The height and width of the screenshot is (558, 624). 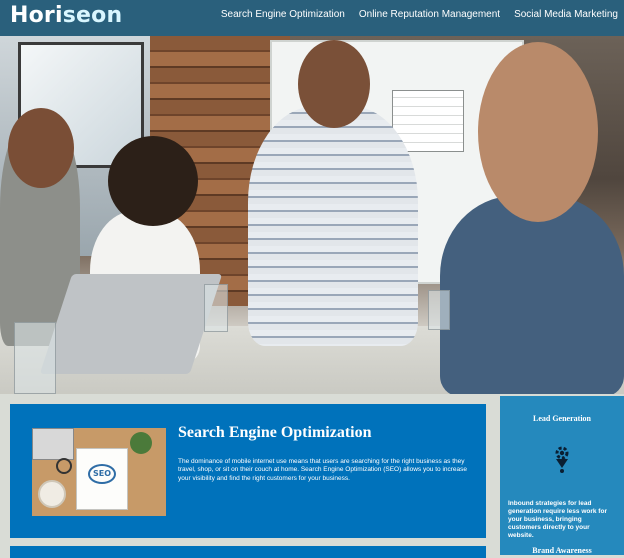 What do you see at coordinates (334, 84) in the screenshot?
I see `person-center-head` at bounding box center [334, 84].